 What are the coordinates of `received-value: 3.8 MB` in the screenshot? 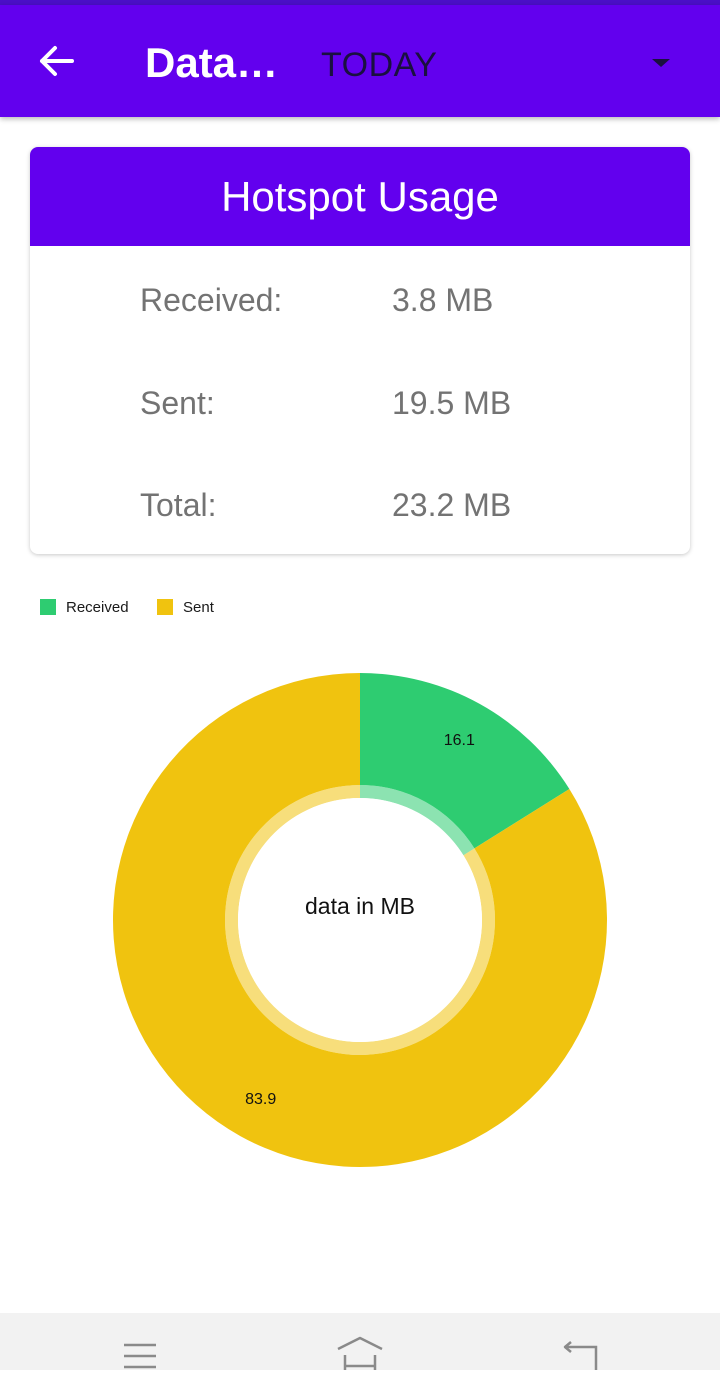 It's located at (443, 300).